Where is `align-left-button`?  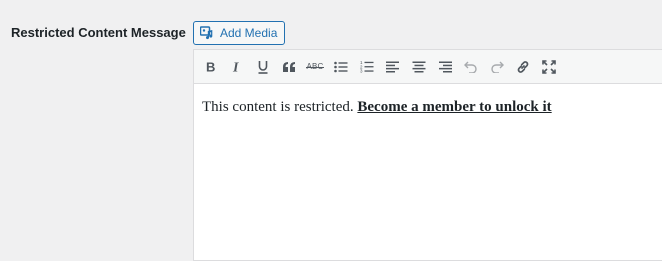
align-left-button is located at coordinates (393, 67).